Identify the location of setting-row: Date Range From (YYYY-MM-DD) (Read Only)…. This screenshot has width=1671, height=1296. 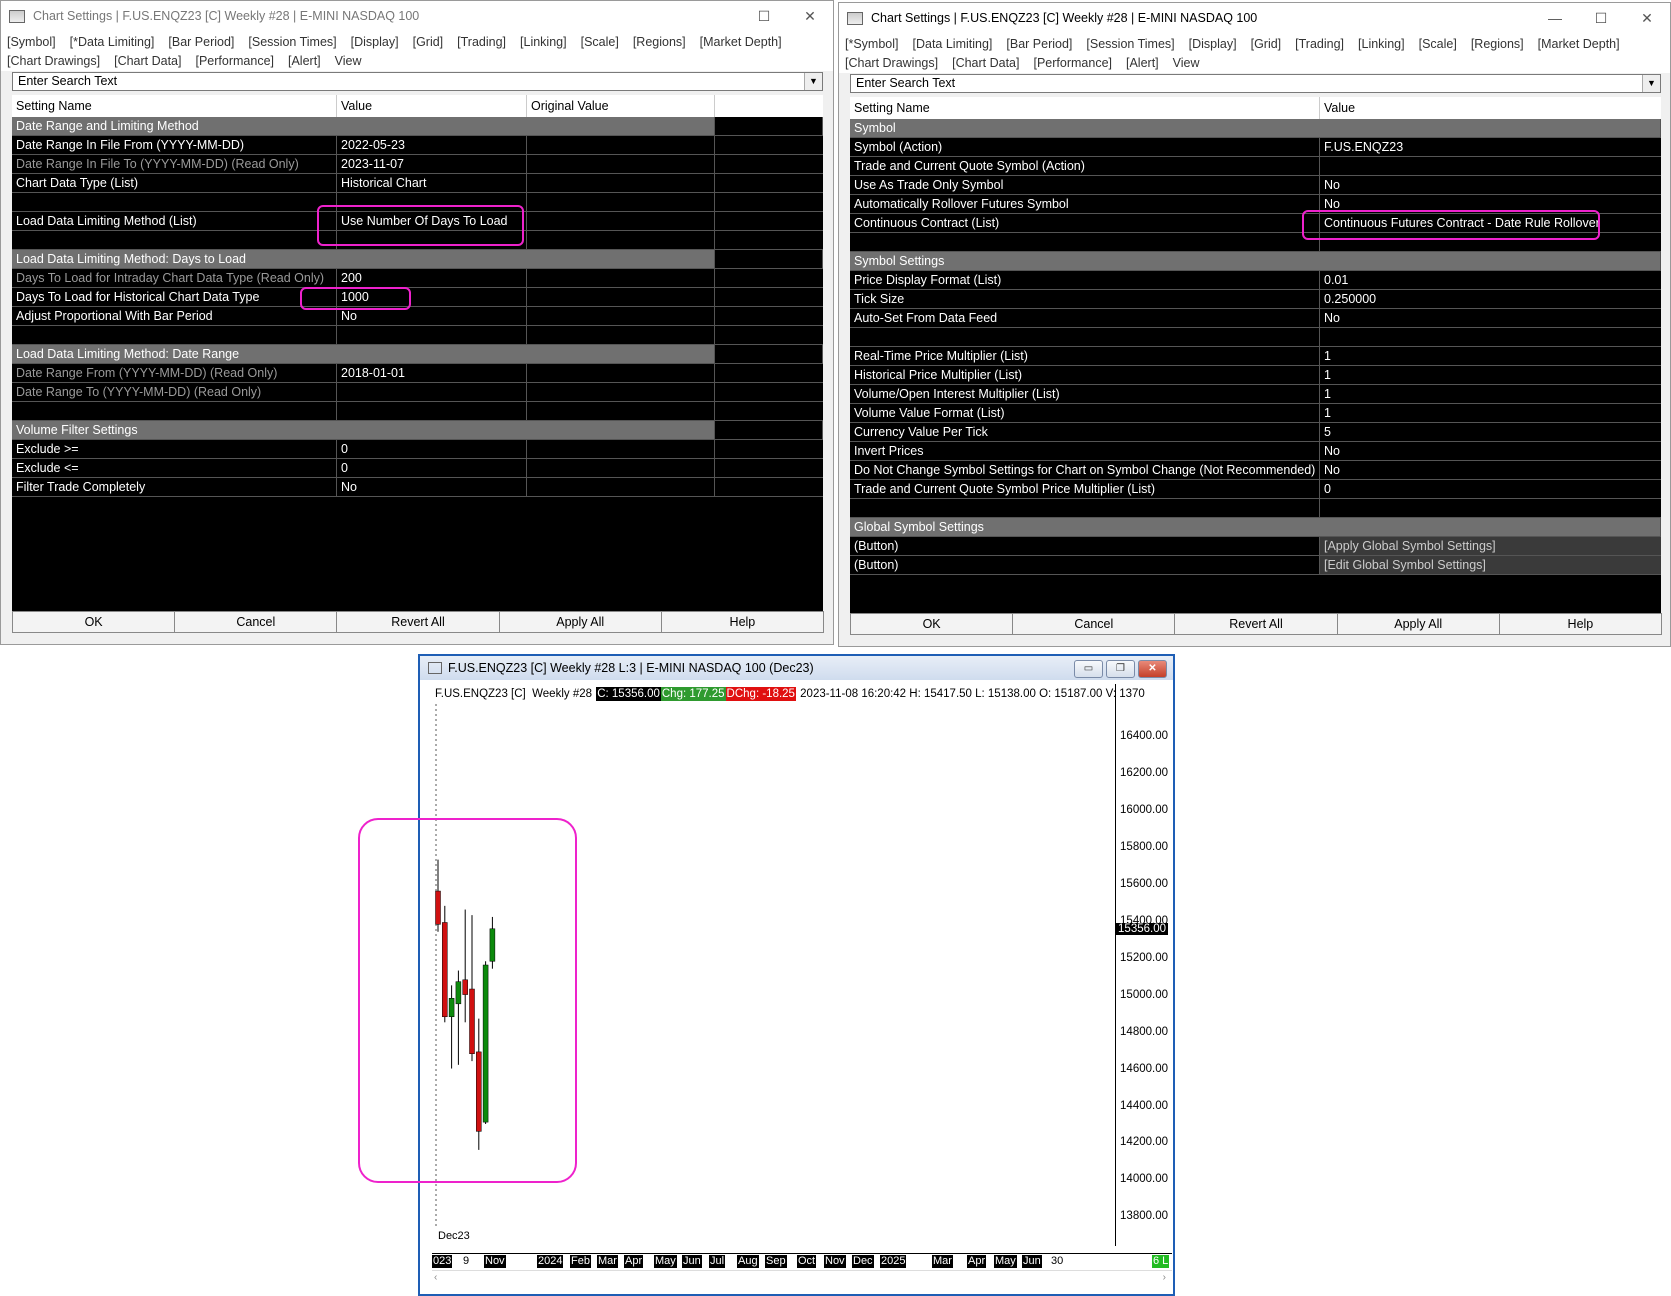
(417, 373).